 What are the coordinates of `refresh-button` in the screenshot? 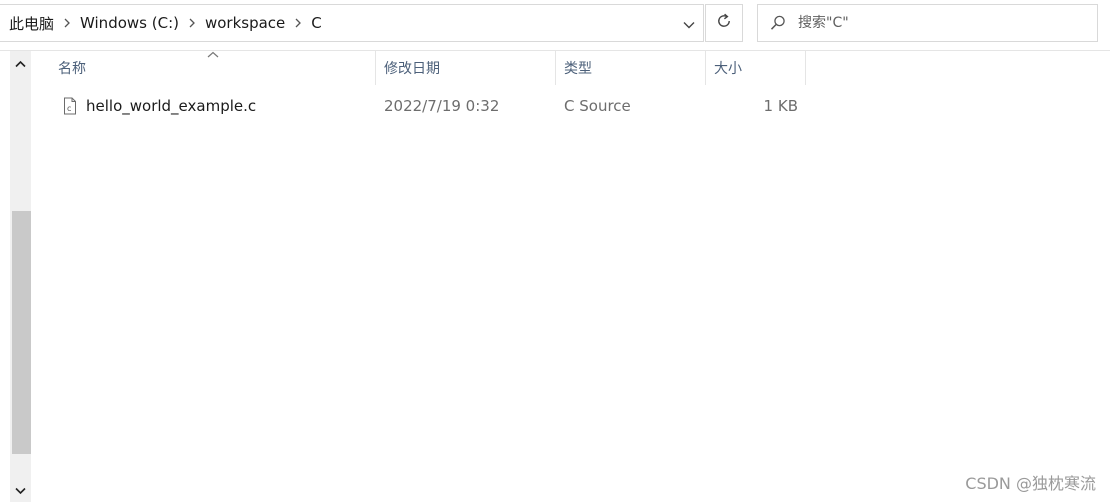 It's located at (724, 23).